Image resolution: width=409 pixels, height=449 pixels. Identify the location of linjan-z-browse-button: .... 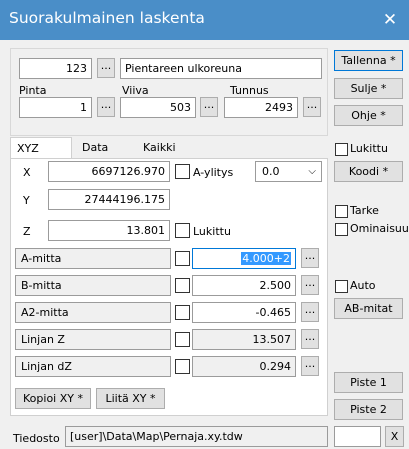
(310, 339).